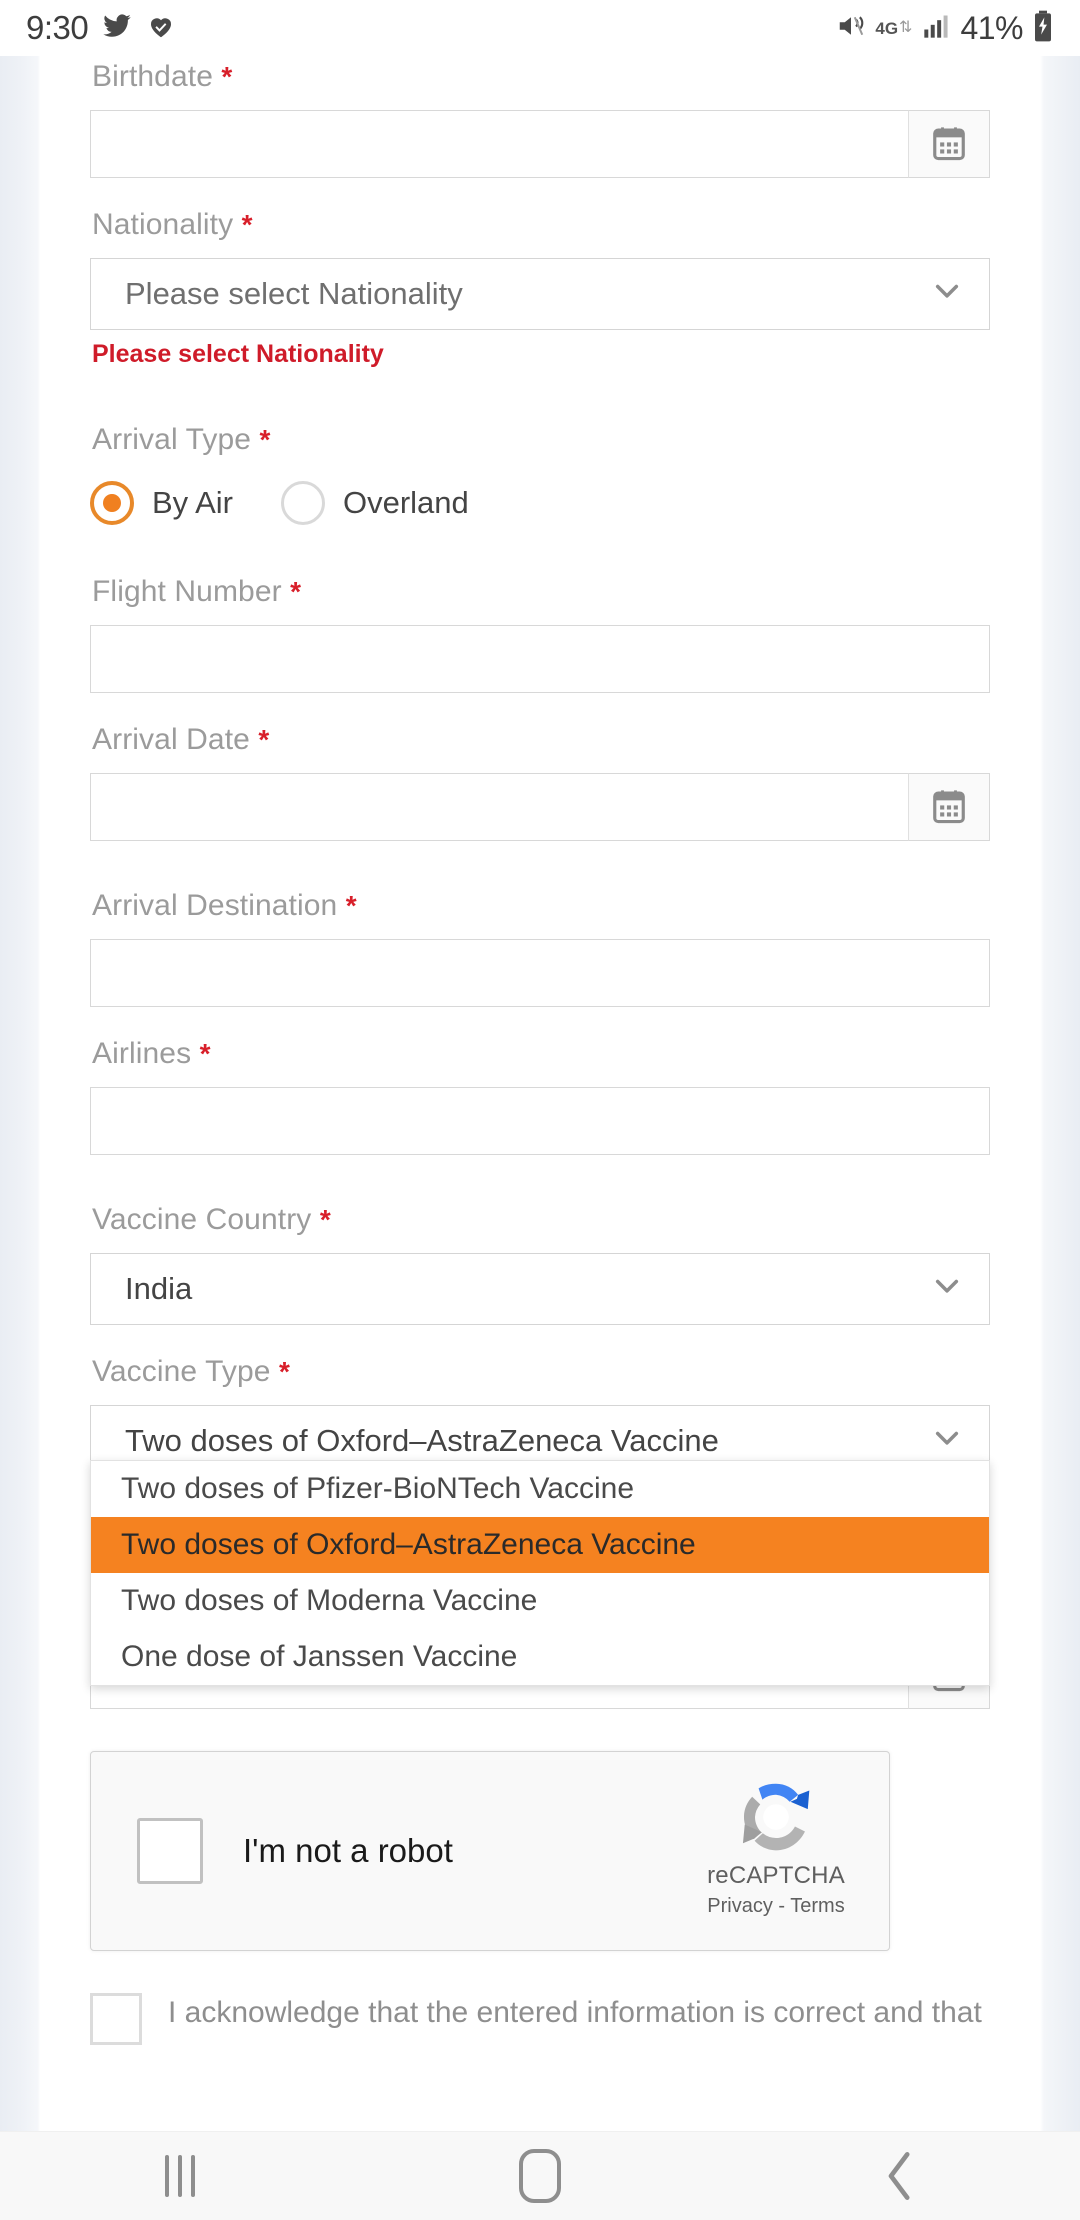 The image size is (1080, 2220). I want to click on arrival-type-option-by-air: By Air, so click(161, 503).